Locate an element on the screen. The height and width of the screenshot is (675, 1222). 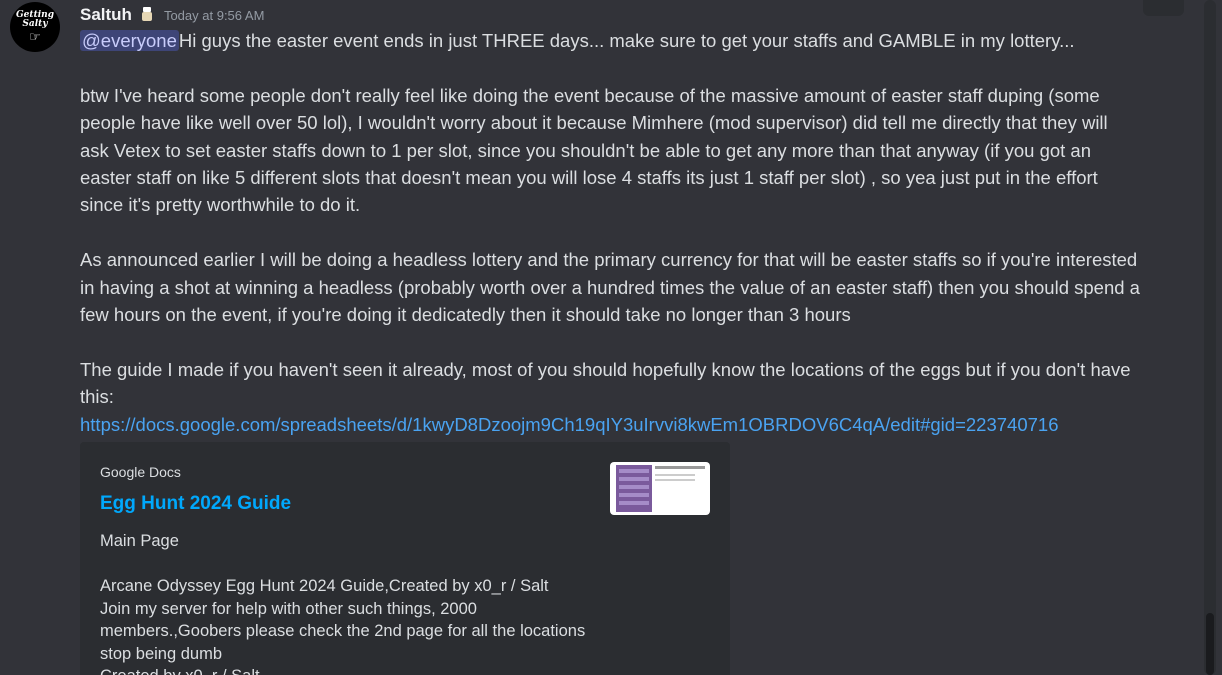
embed-desc-line: Main Page is located at coordinates (139, 541).